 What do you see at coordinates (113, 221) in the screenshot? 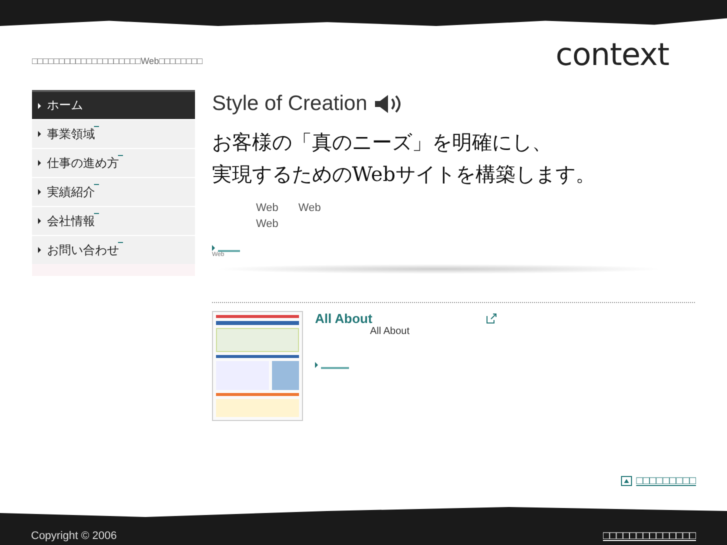
I see `menu-item: 会社情報` at bounding box center [113, 221].